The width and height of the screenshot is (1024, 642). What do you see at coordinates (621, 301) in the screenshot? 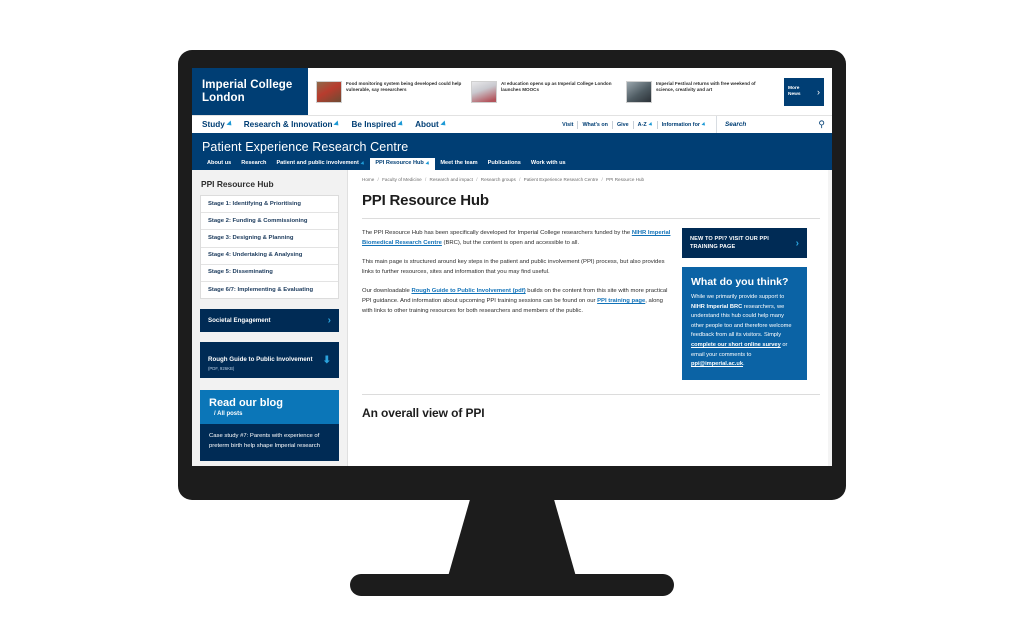
I see `ppi-training-page-link: PPI training page` at bounding box center [621, 301].